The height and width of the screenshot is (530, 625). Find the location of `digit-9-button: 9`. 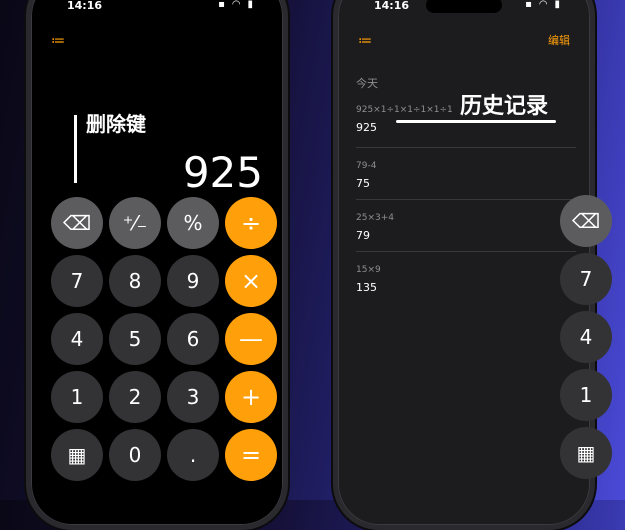

digit-9-button: 9 is located at coordinates (193, 281).